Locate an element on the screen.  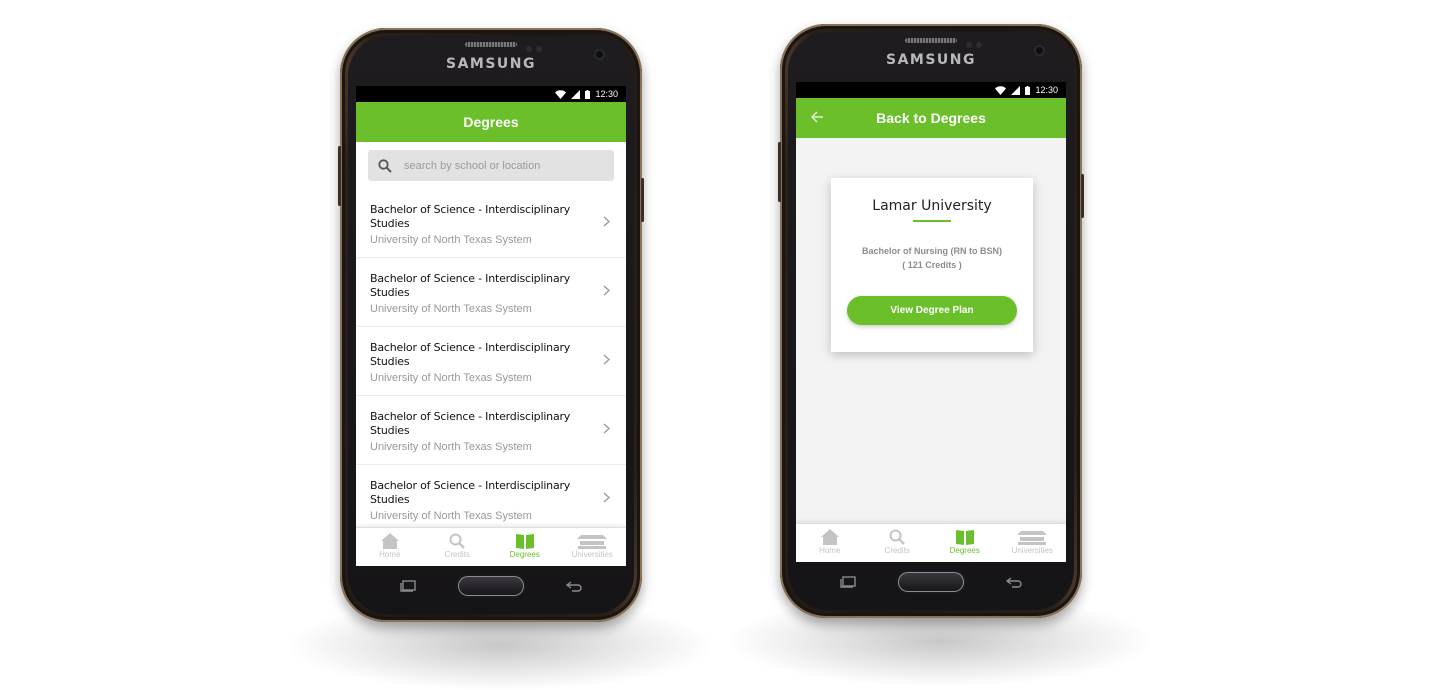
title-underline is located at coordinates (932, 221).